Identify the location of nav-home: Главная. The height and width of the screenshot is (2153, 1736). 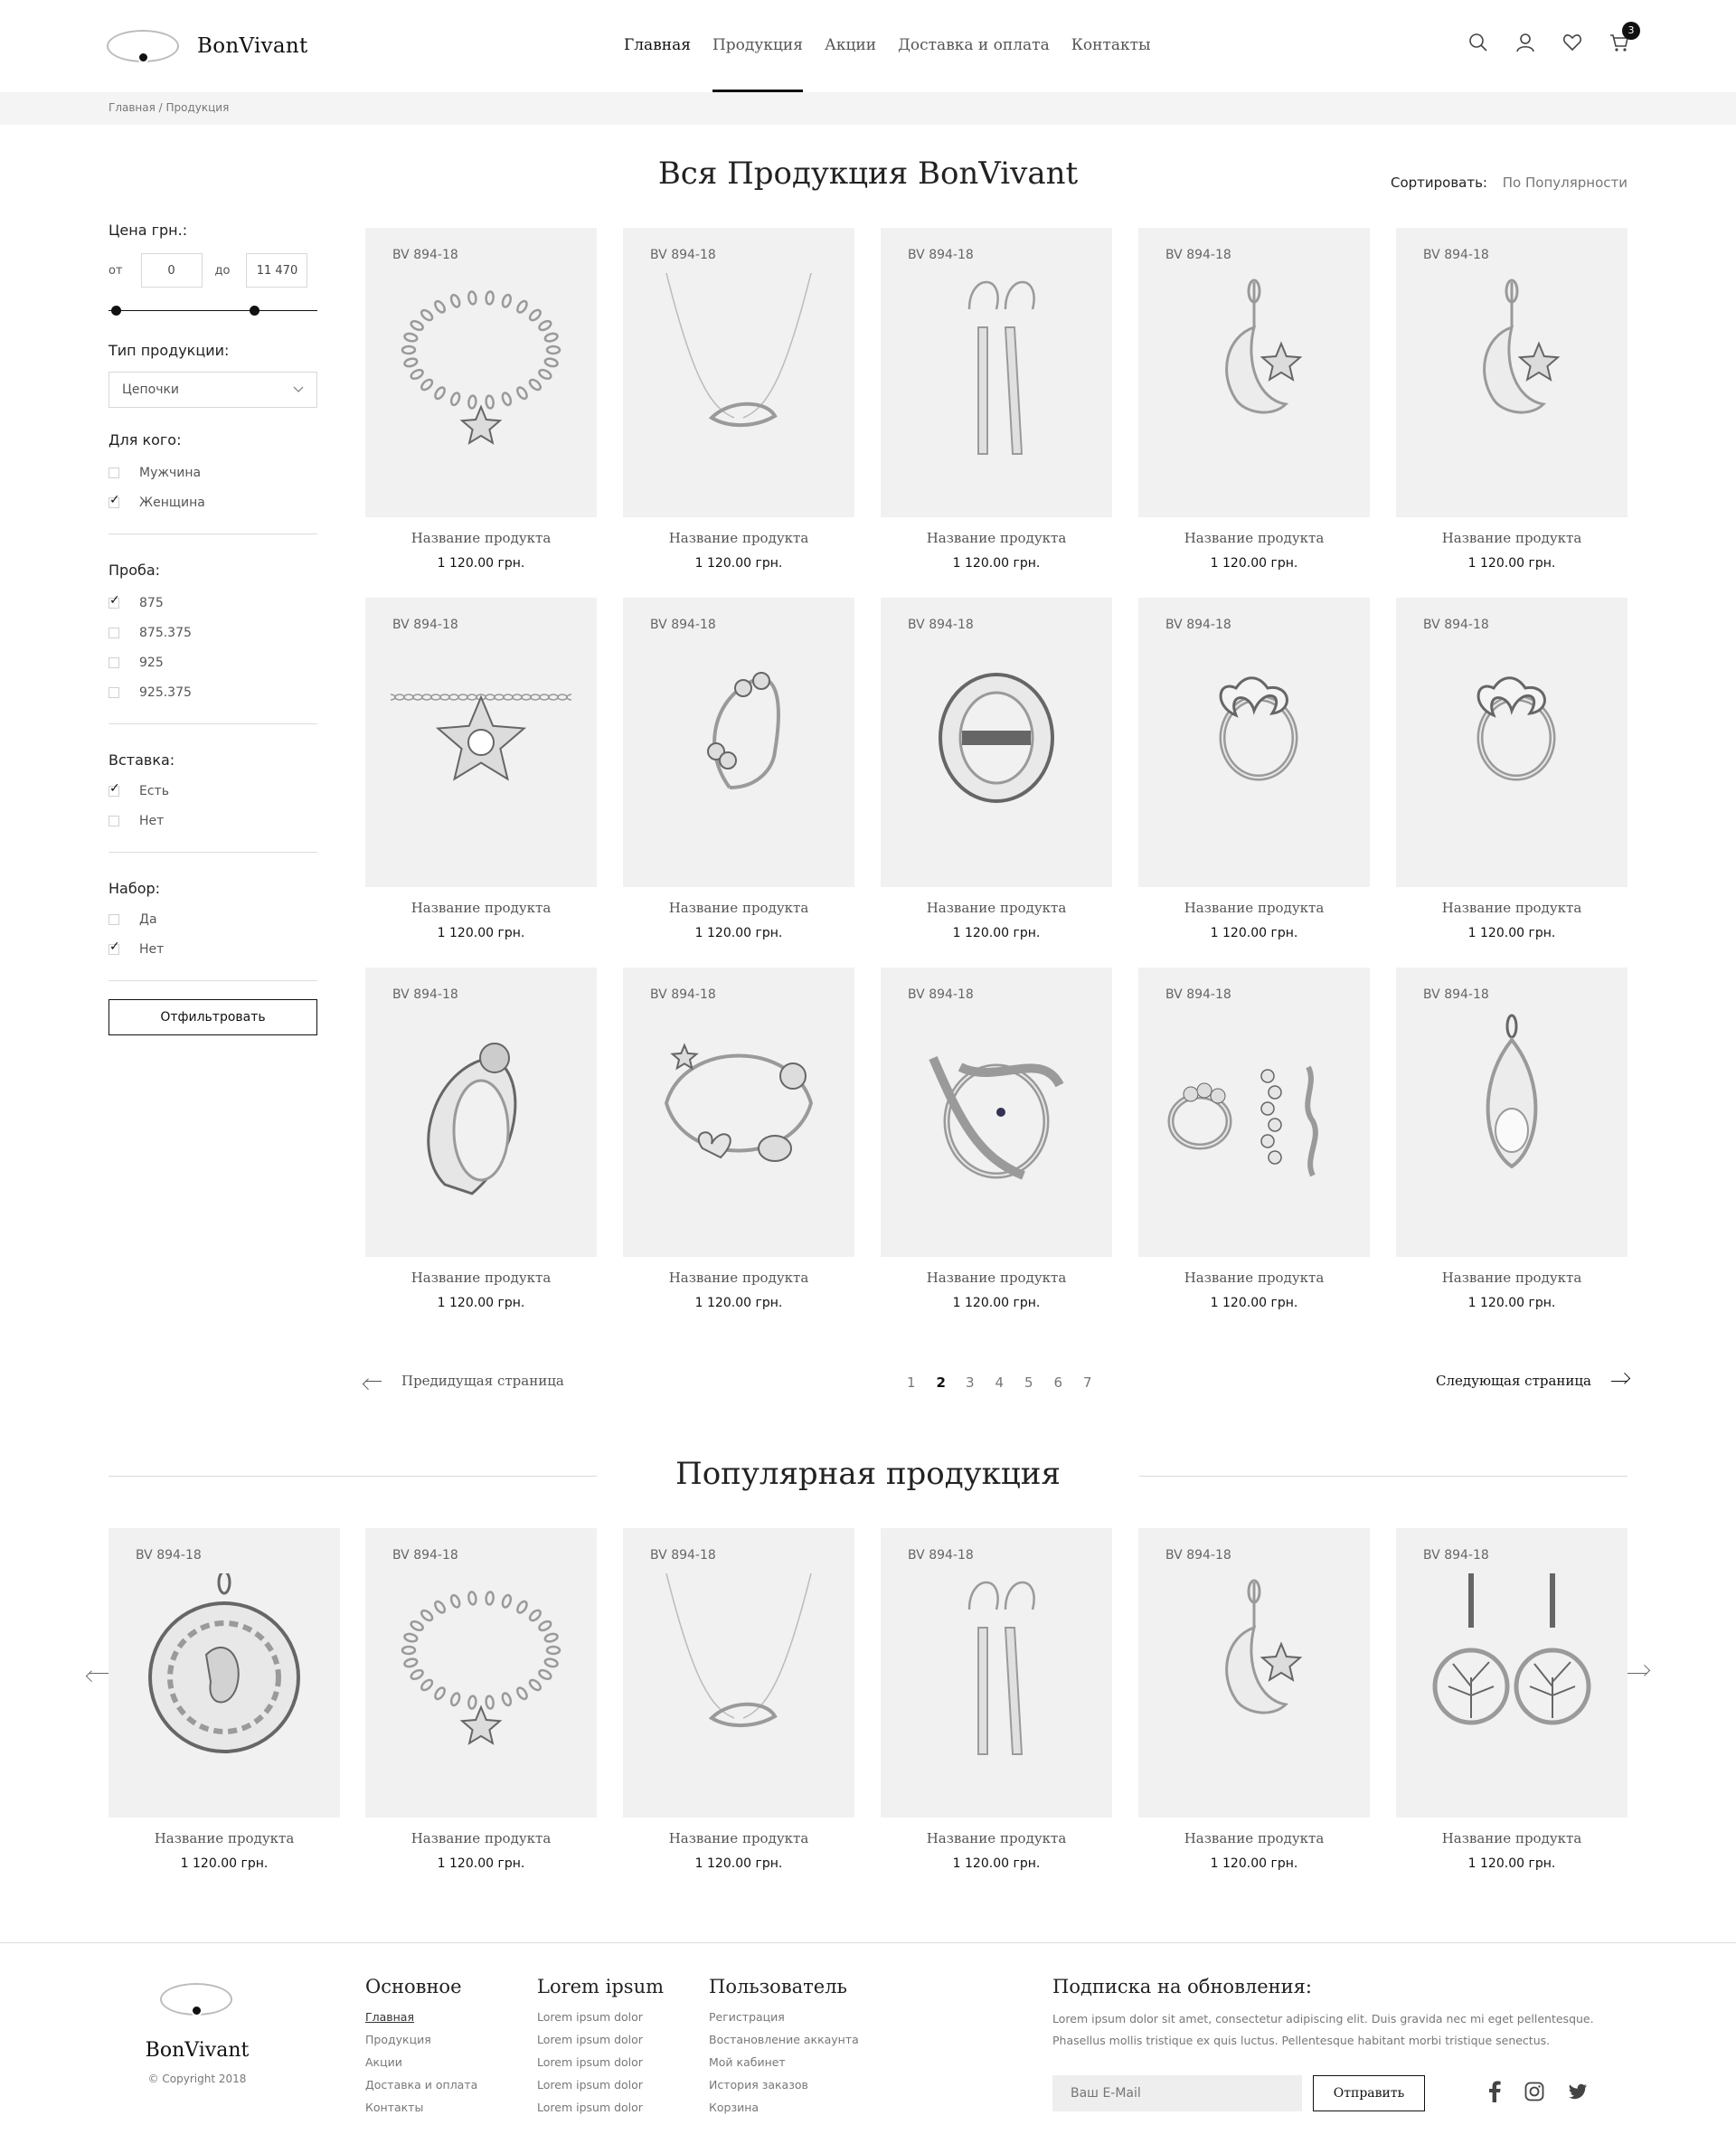
(657, 64).